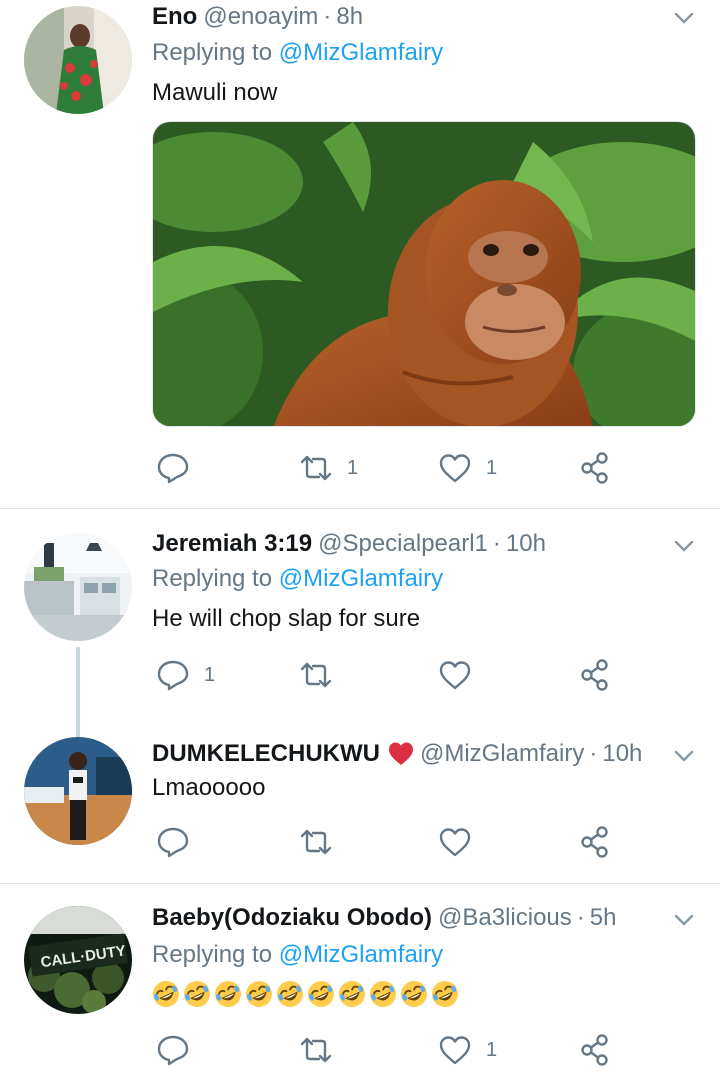  What do you see at coordinates (305, 994) in the screenshot?
I see `tweet-emoji-text` at bounding box center [305, 994].